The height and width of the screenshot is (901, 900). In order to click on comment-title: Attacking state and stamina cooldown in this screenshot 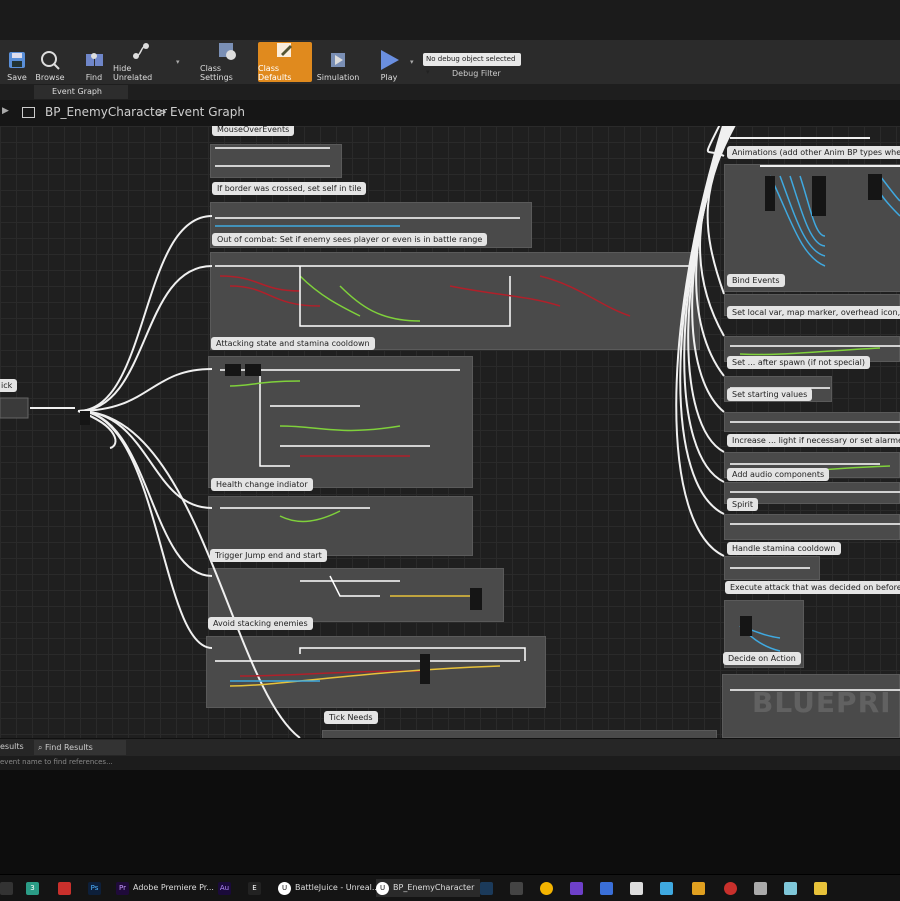, I will do `click(293, 343)`.